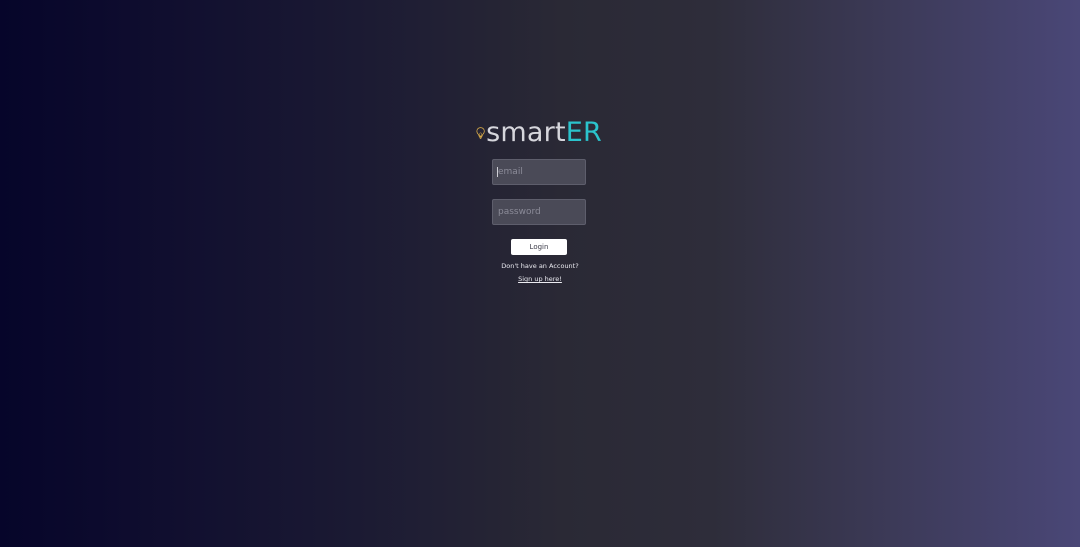 The image size is (1080, 547). What do you see at coordinates (540, 279) in the screenshot?
I see `signup-link: Sign up here!` at bounding box center [540, 279].